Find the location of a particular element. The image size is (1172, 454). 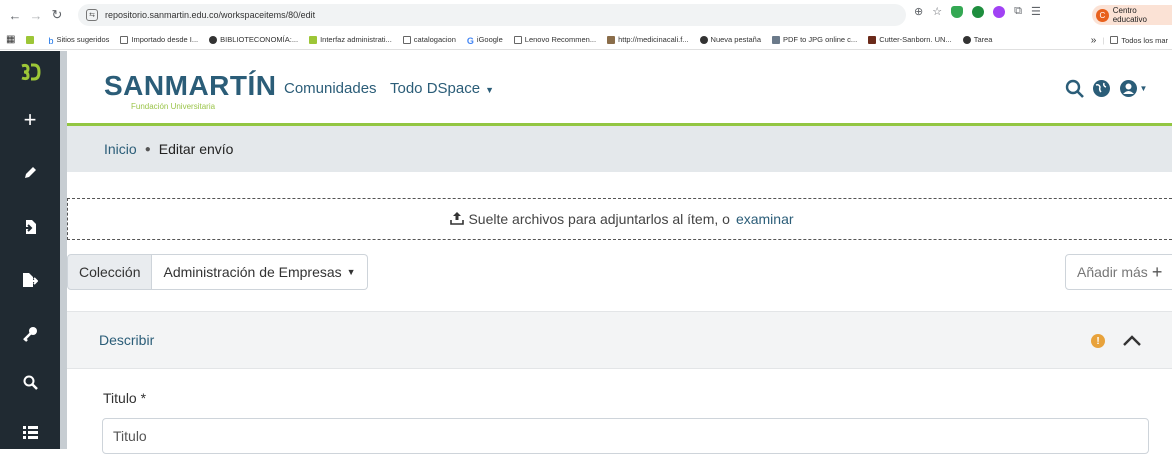

key-icon is located at coordinates (30, 334).